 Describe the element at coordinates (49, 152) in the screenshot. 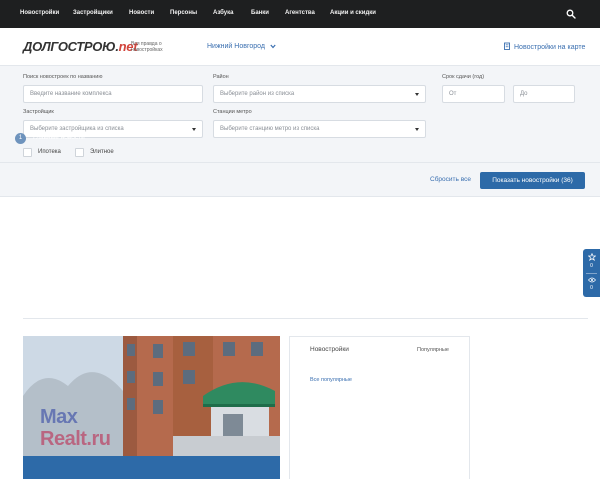

I see `mortgage-label: Ипотека` at that location.